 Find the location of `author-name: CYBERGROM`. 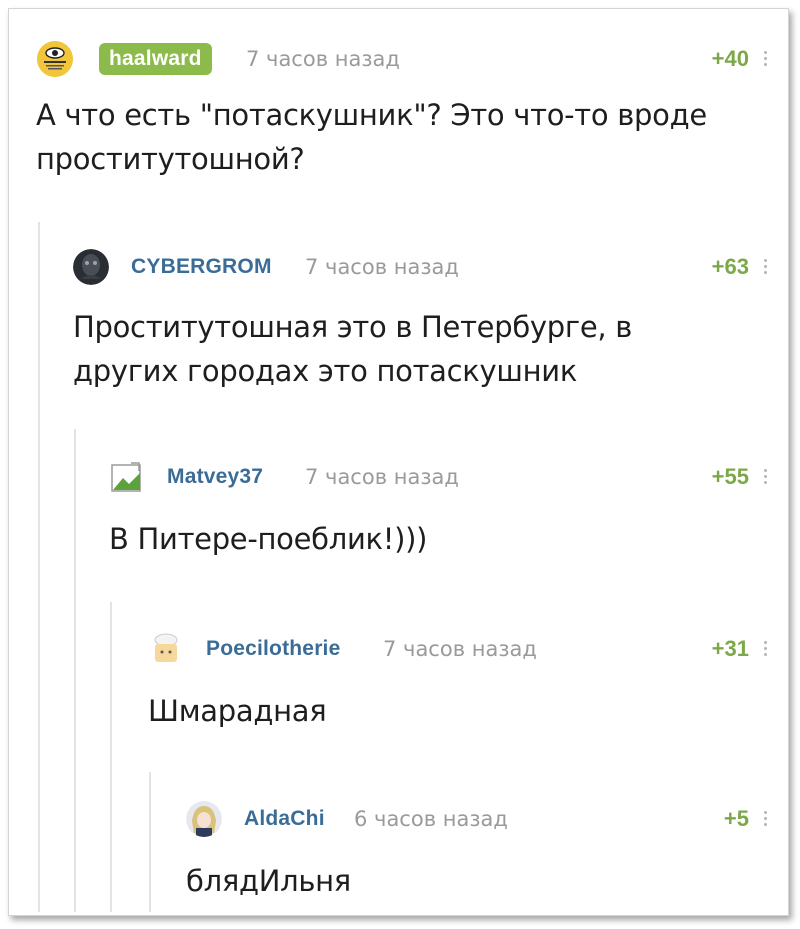

author-name: CYBERGROM is located at coordinates (201, 267).